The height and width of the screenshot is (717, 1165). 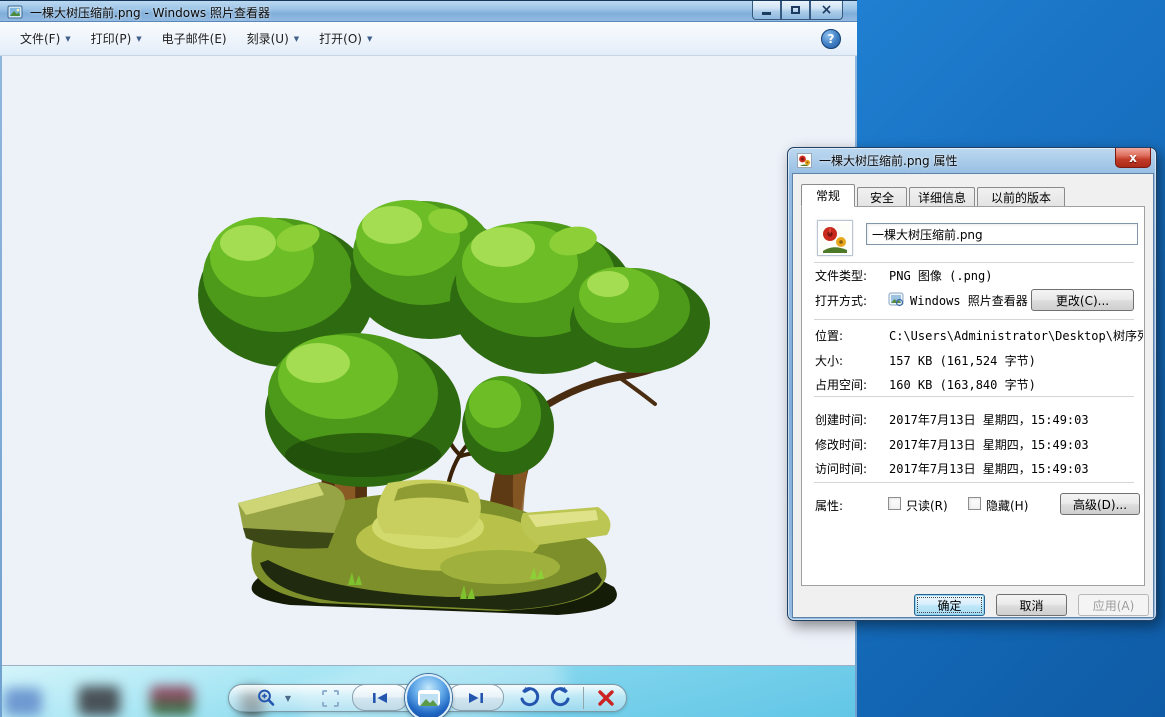 I want to click on close-icon: ×, so click(x=826, y=10).